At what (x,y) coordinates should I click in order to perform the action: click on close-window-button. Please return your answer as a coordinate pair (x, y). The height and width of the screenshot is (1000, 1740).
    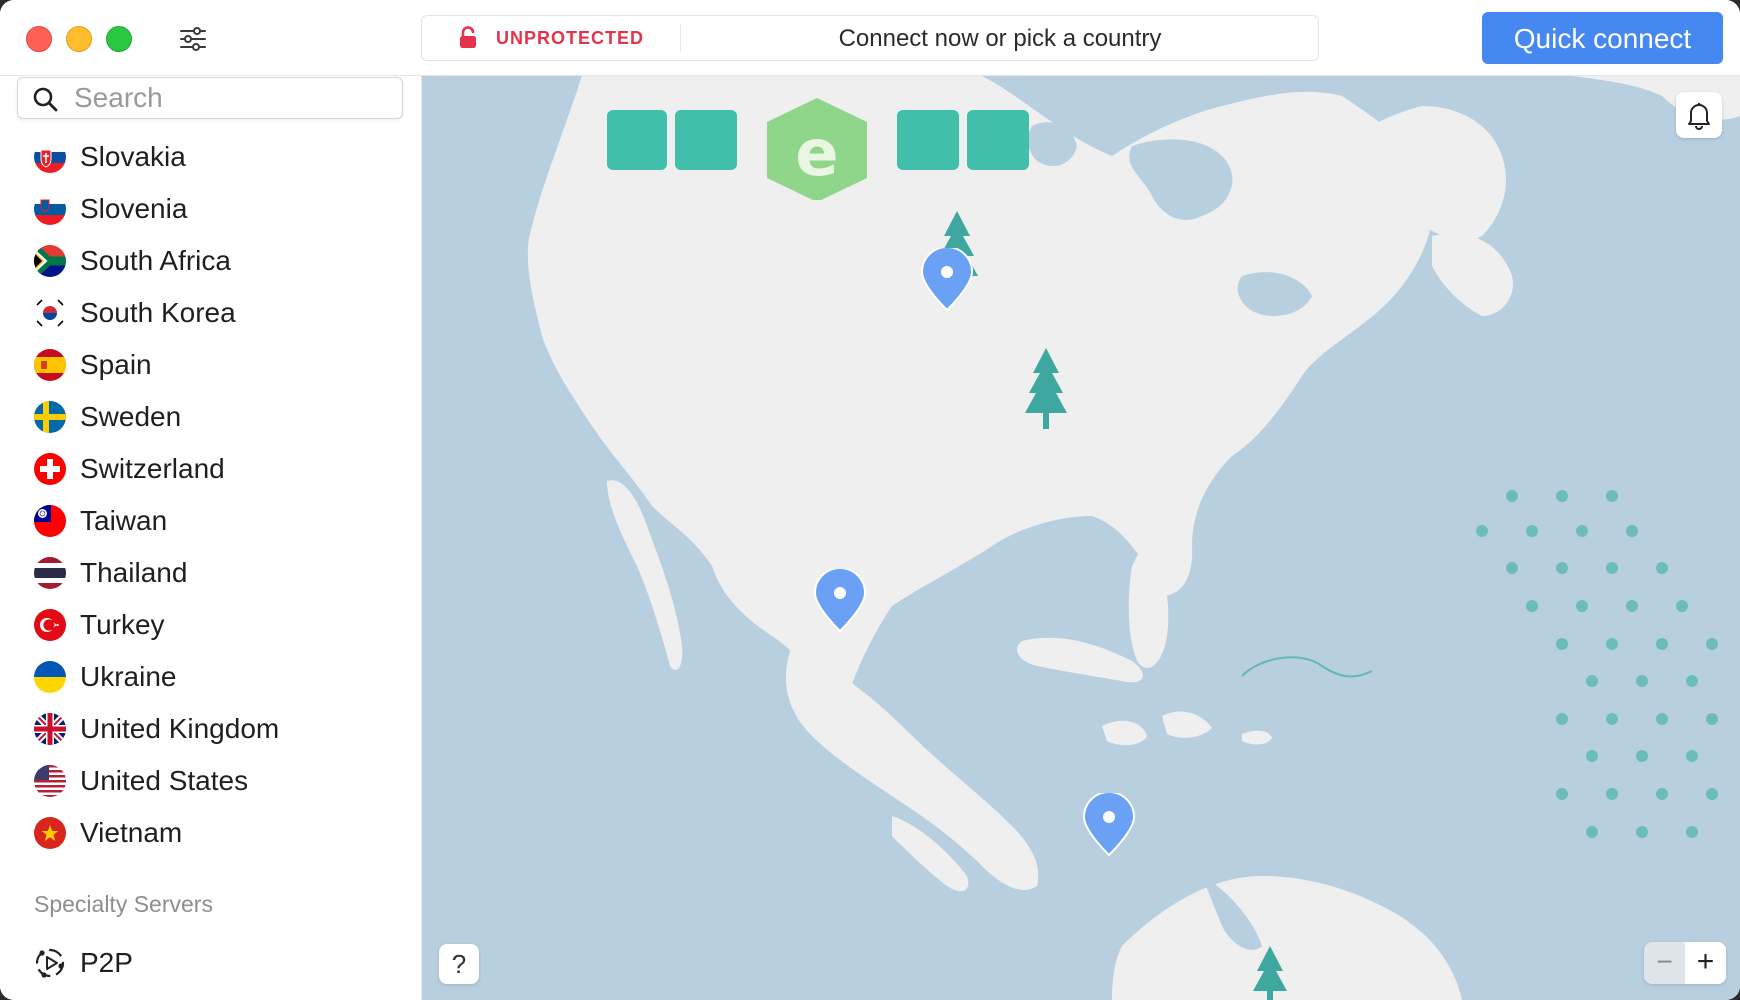
    Looking at the image, I should click on (39, 39).